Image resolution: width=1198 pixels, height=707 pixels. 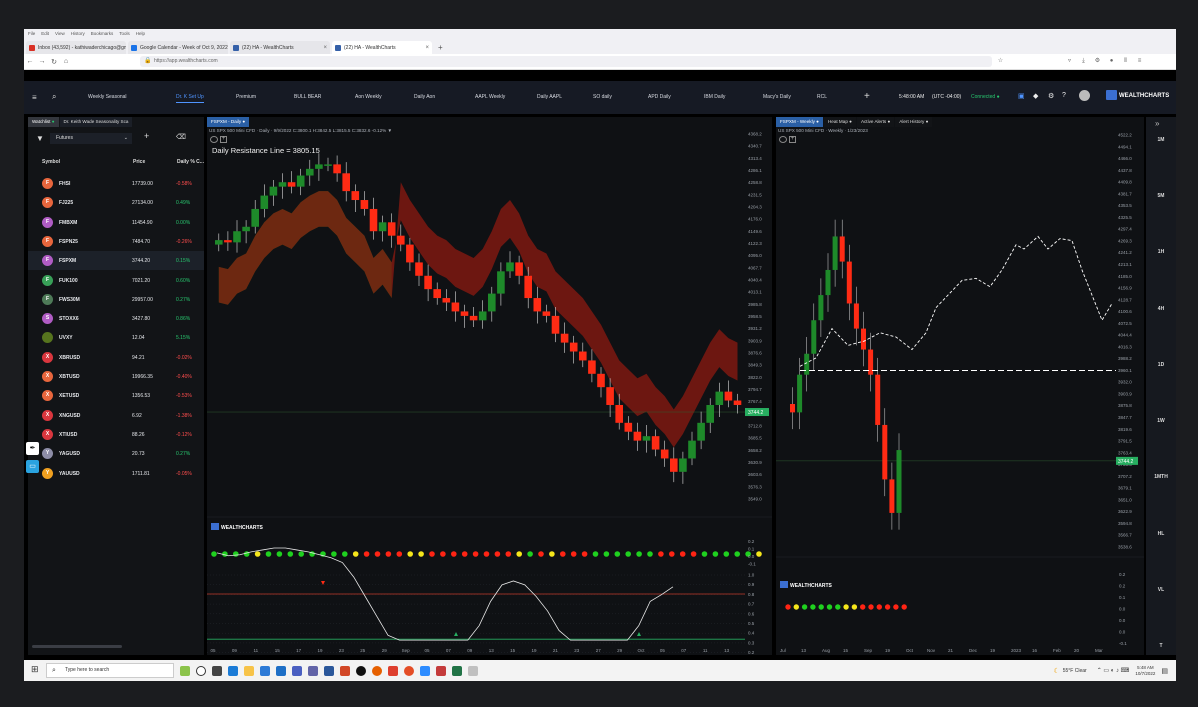 What do you see at coordinates (822, 97) in the screenshot?
I see `layout-tab: RCL` at bounding box center [822, 97].